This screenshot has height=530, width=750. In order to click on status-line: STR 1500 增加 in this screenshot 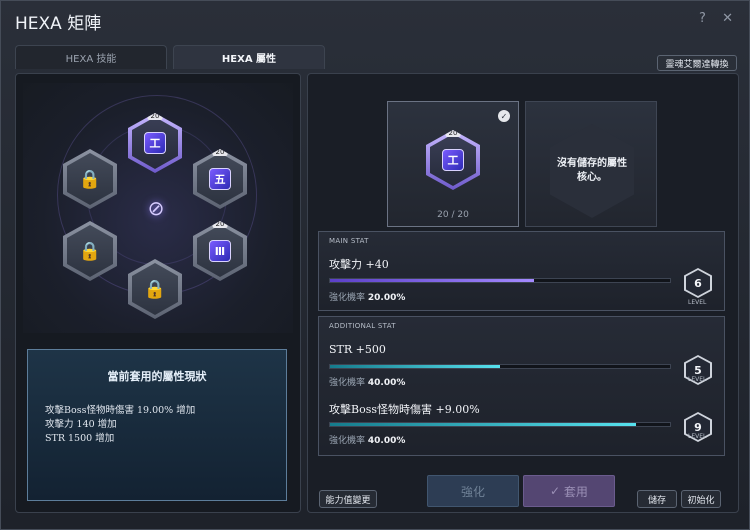, I will do `click(80, 438)`.